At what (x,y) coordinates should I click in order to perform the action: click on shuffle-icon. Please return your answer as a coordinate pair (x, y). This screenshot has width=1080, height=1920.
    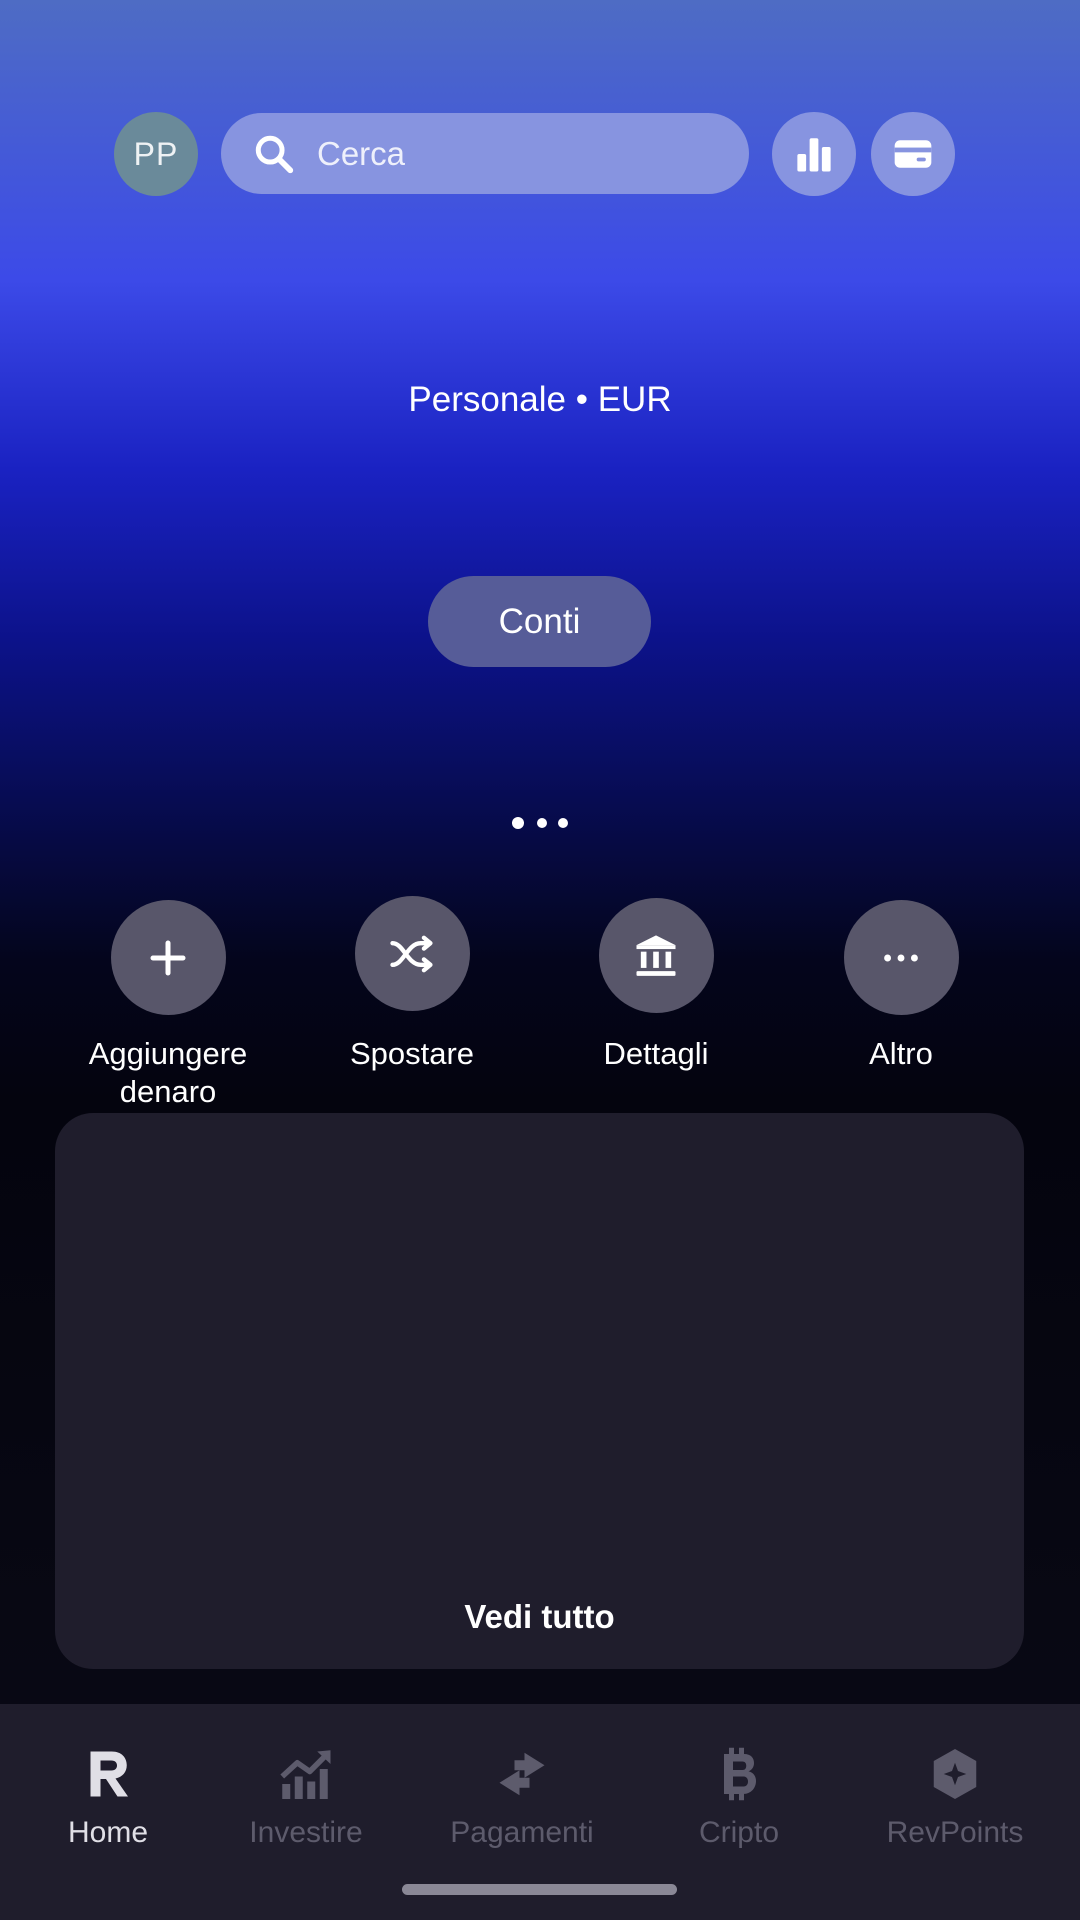
    Looking at the image, I should click on (411, 953).